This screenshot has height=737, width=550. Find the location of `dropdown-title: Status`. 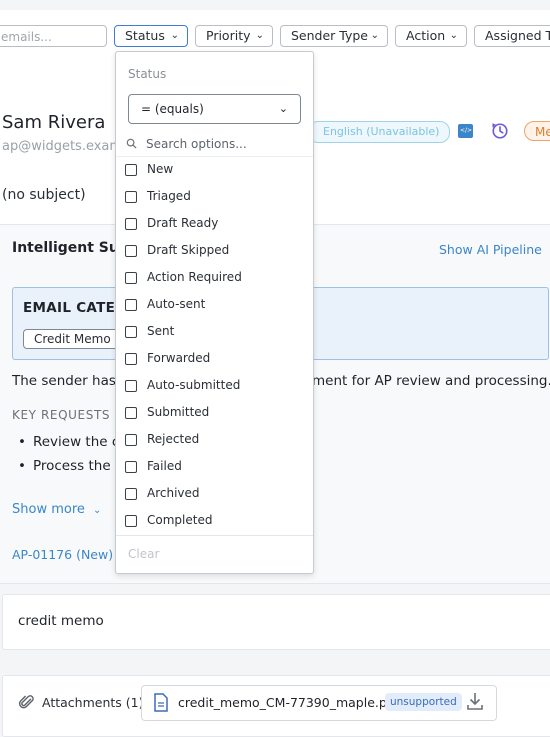

dropdown-title: Status is located at coordinates (147, 74).